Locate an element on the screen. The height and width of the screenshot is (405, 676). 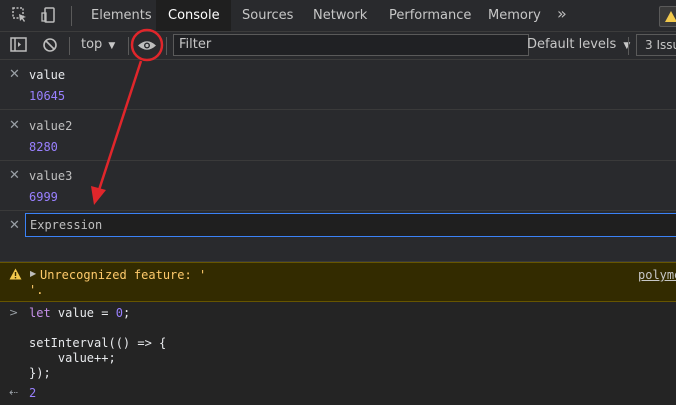
tab-network: Network is located at coordinates (340, 15).